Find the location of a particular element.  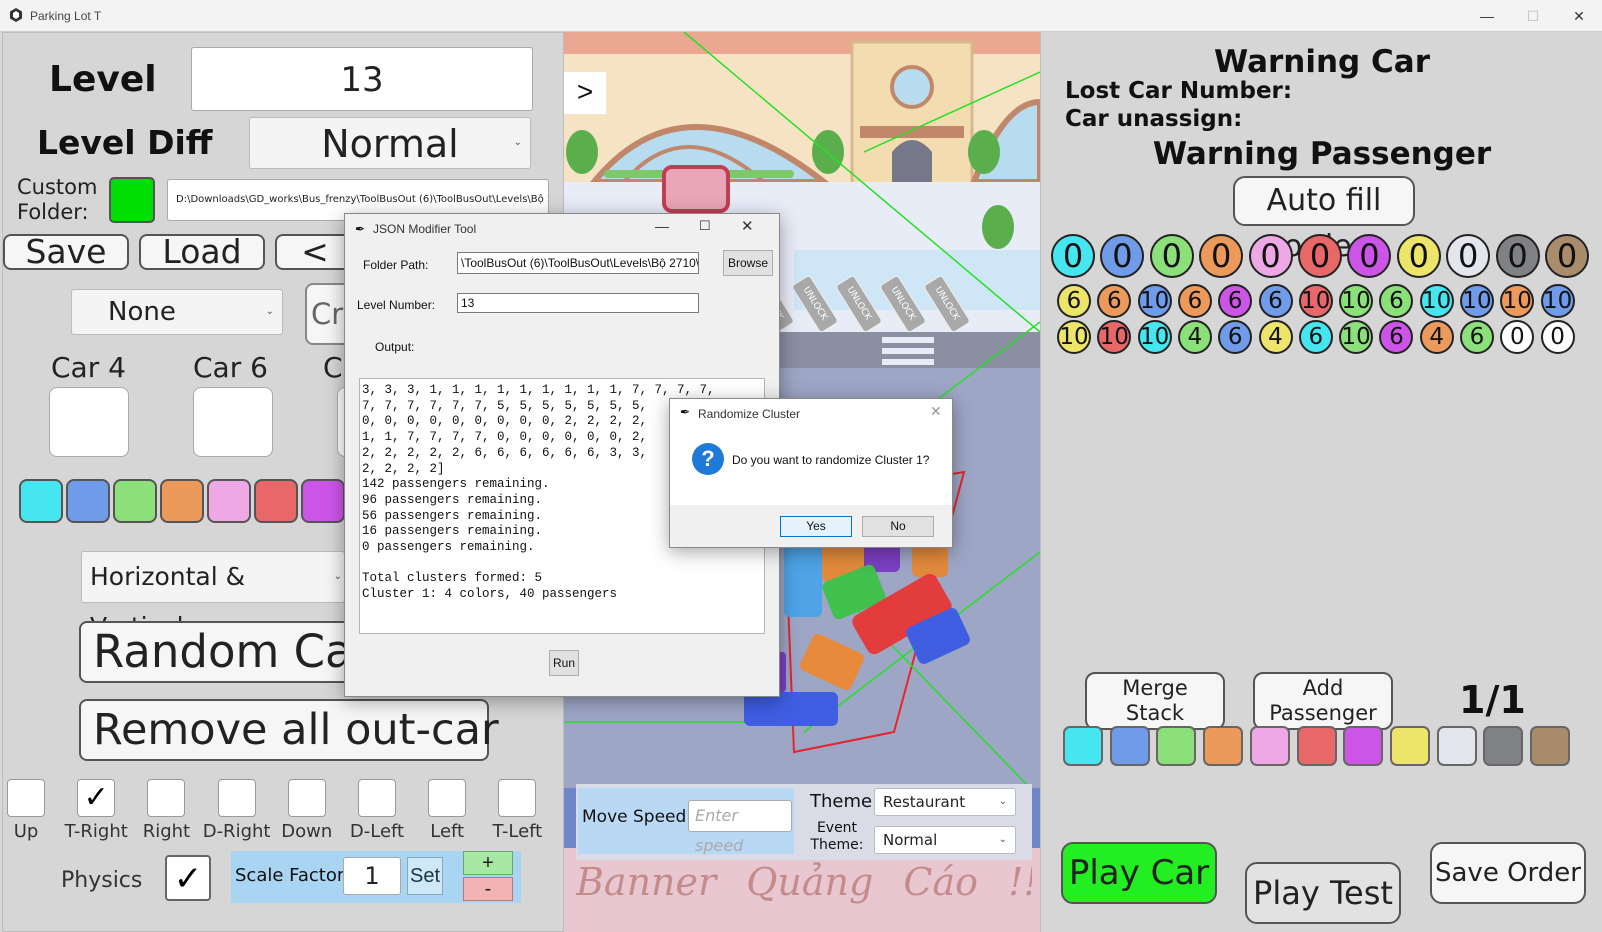

load-button: Load is located at coordinates (202, 252).